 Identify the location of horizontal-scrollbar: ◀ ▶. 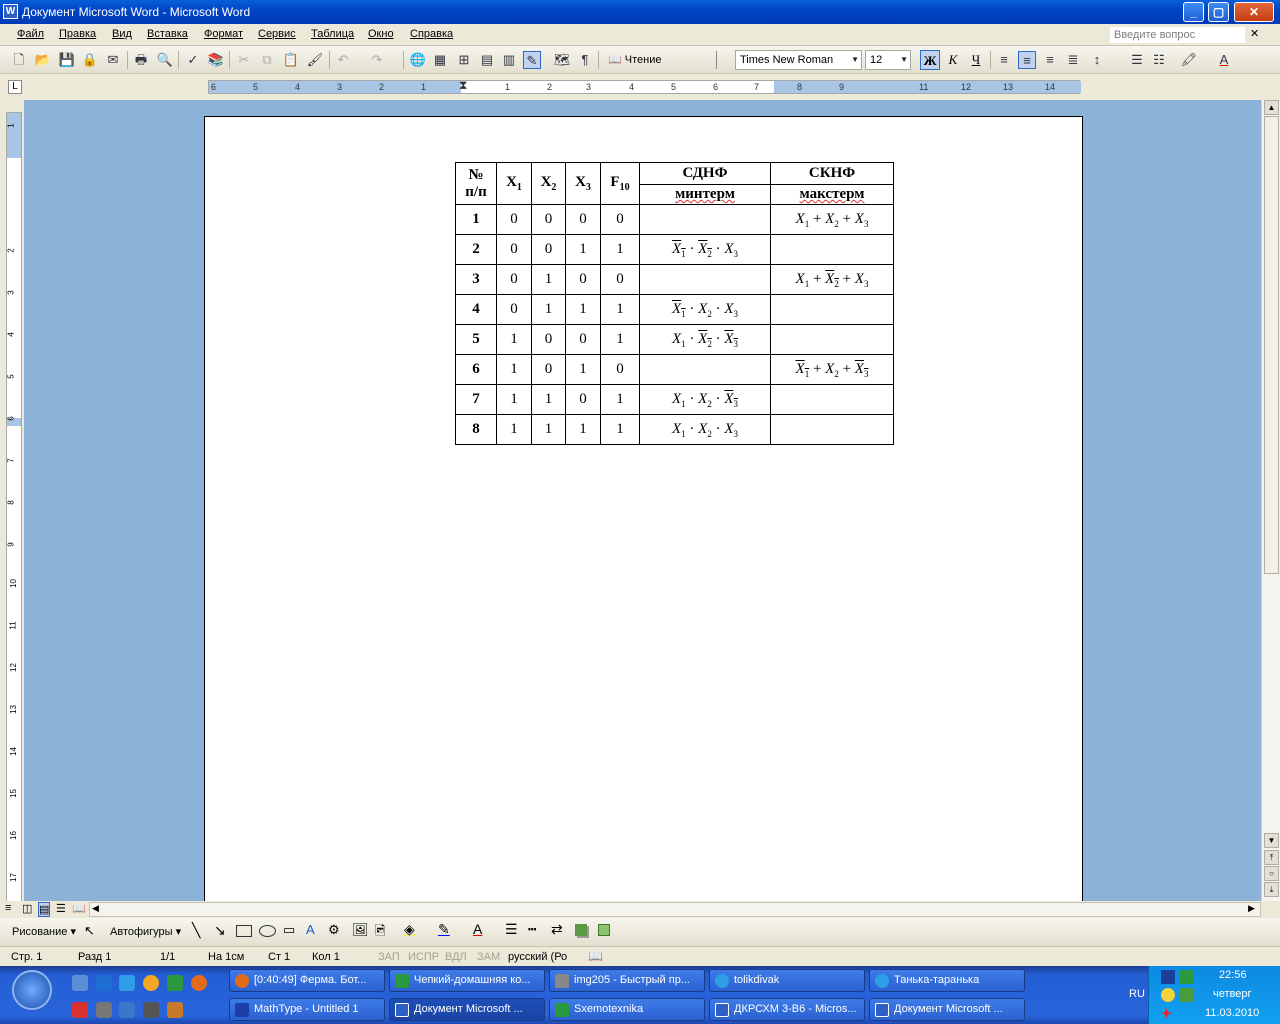
(675, 909).